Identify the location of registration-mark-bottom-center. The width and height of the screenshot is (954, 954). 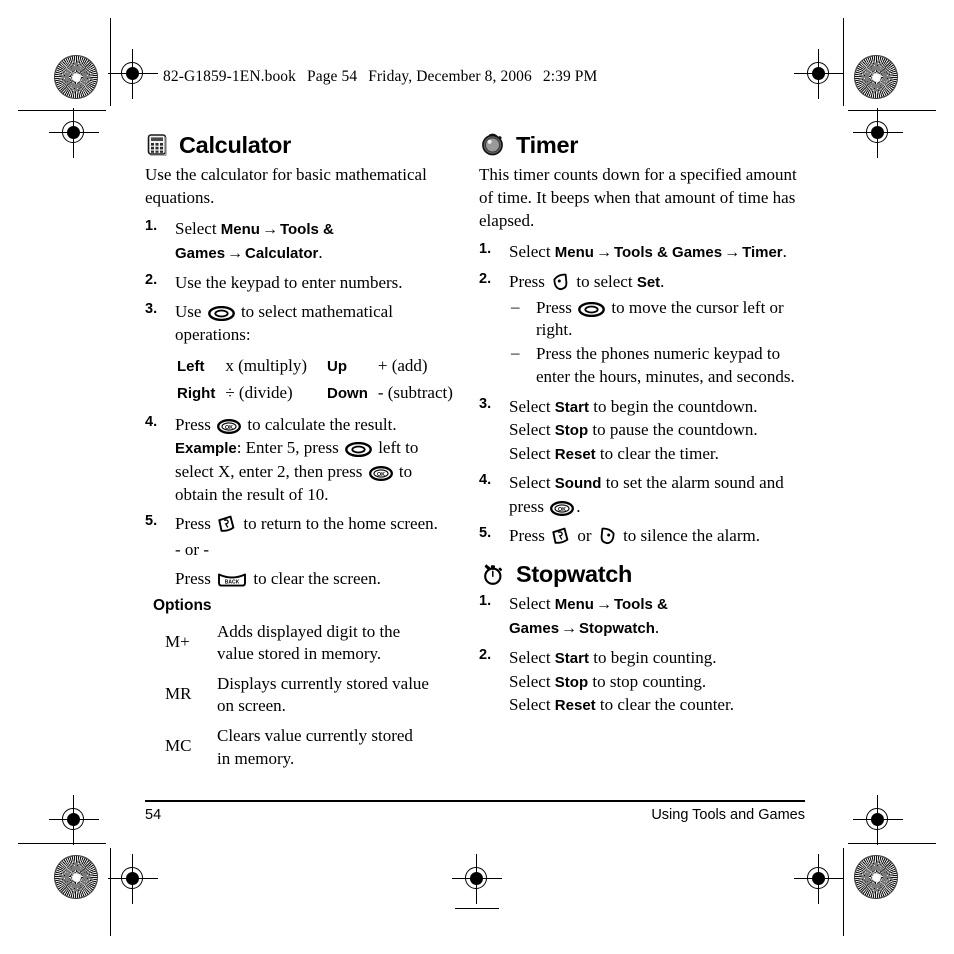
(477, 879).